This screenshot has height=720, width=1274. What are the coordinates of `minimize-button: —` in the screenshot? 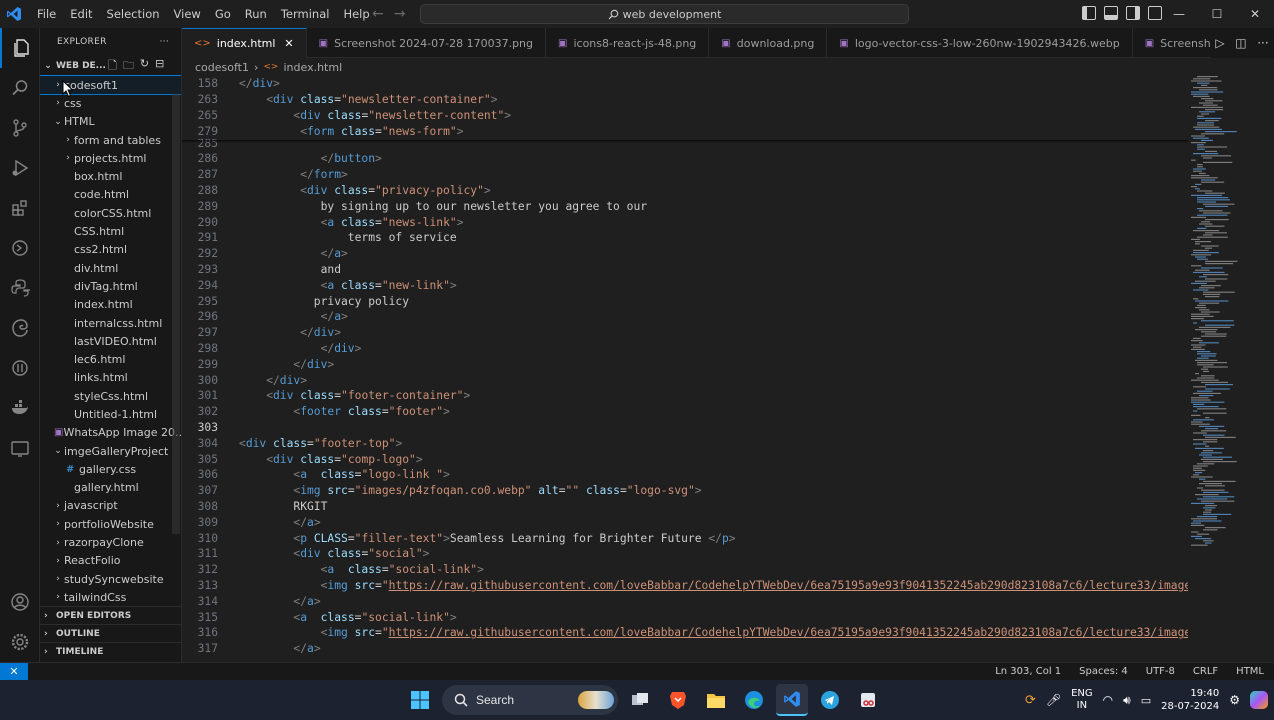 It's located at (1179, 14).